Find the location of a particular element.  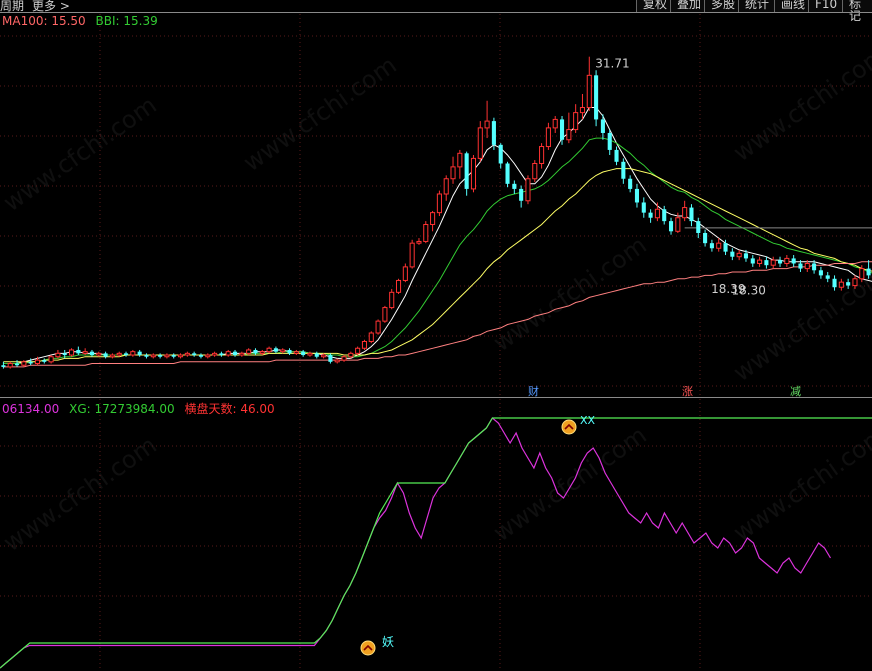

badge-cai: 财 is located at coordinates (533, 391).